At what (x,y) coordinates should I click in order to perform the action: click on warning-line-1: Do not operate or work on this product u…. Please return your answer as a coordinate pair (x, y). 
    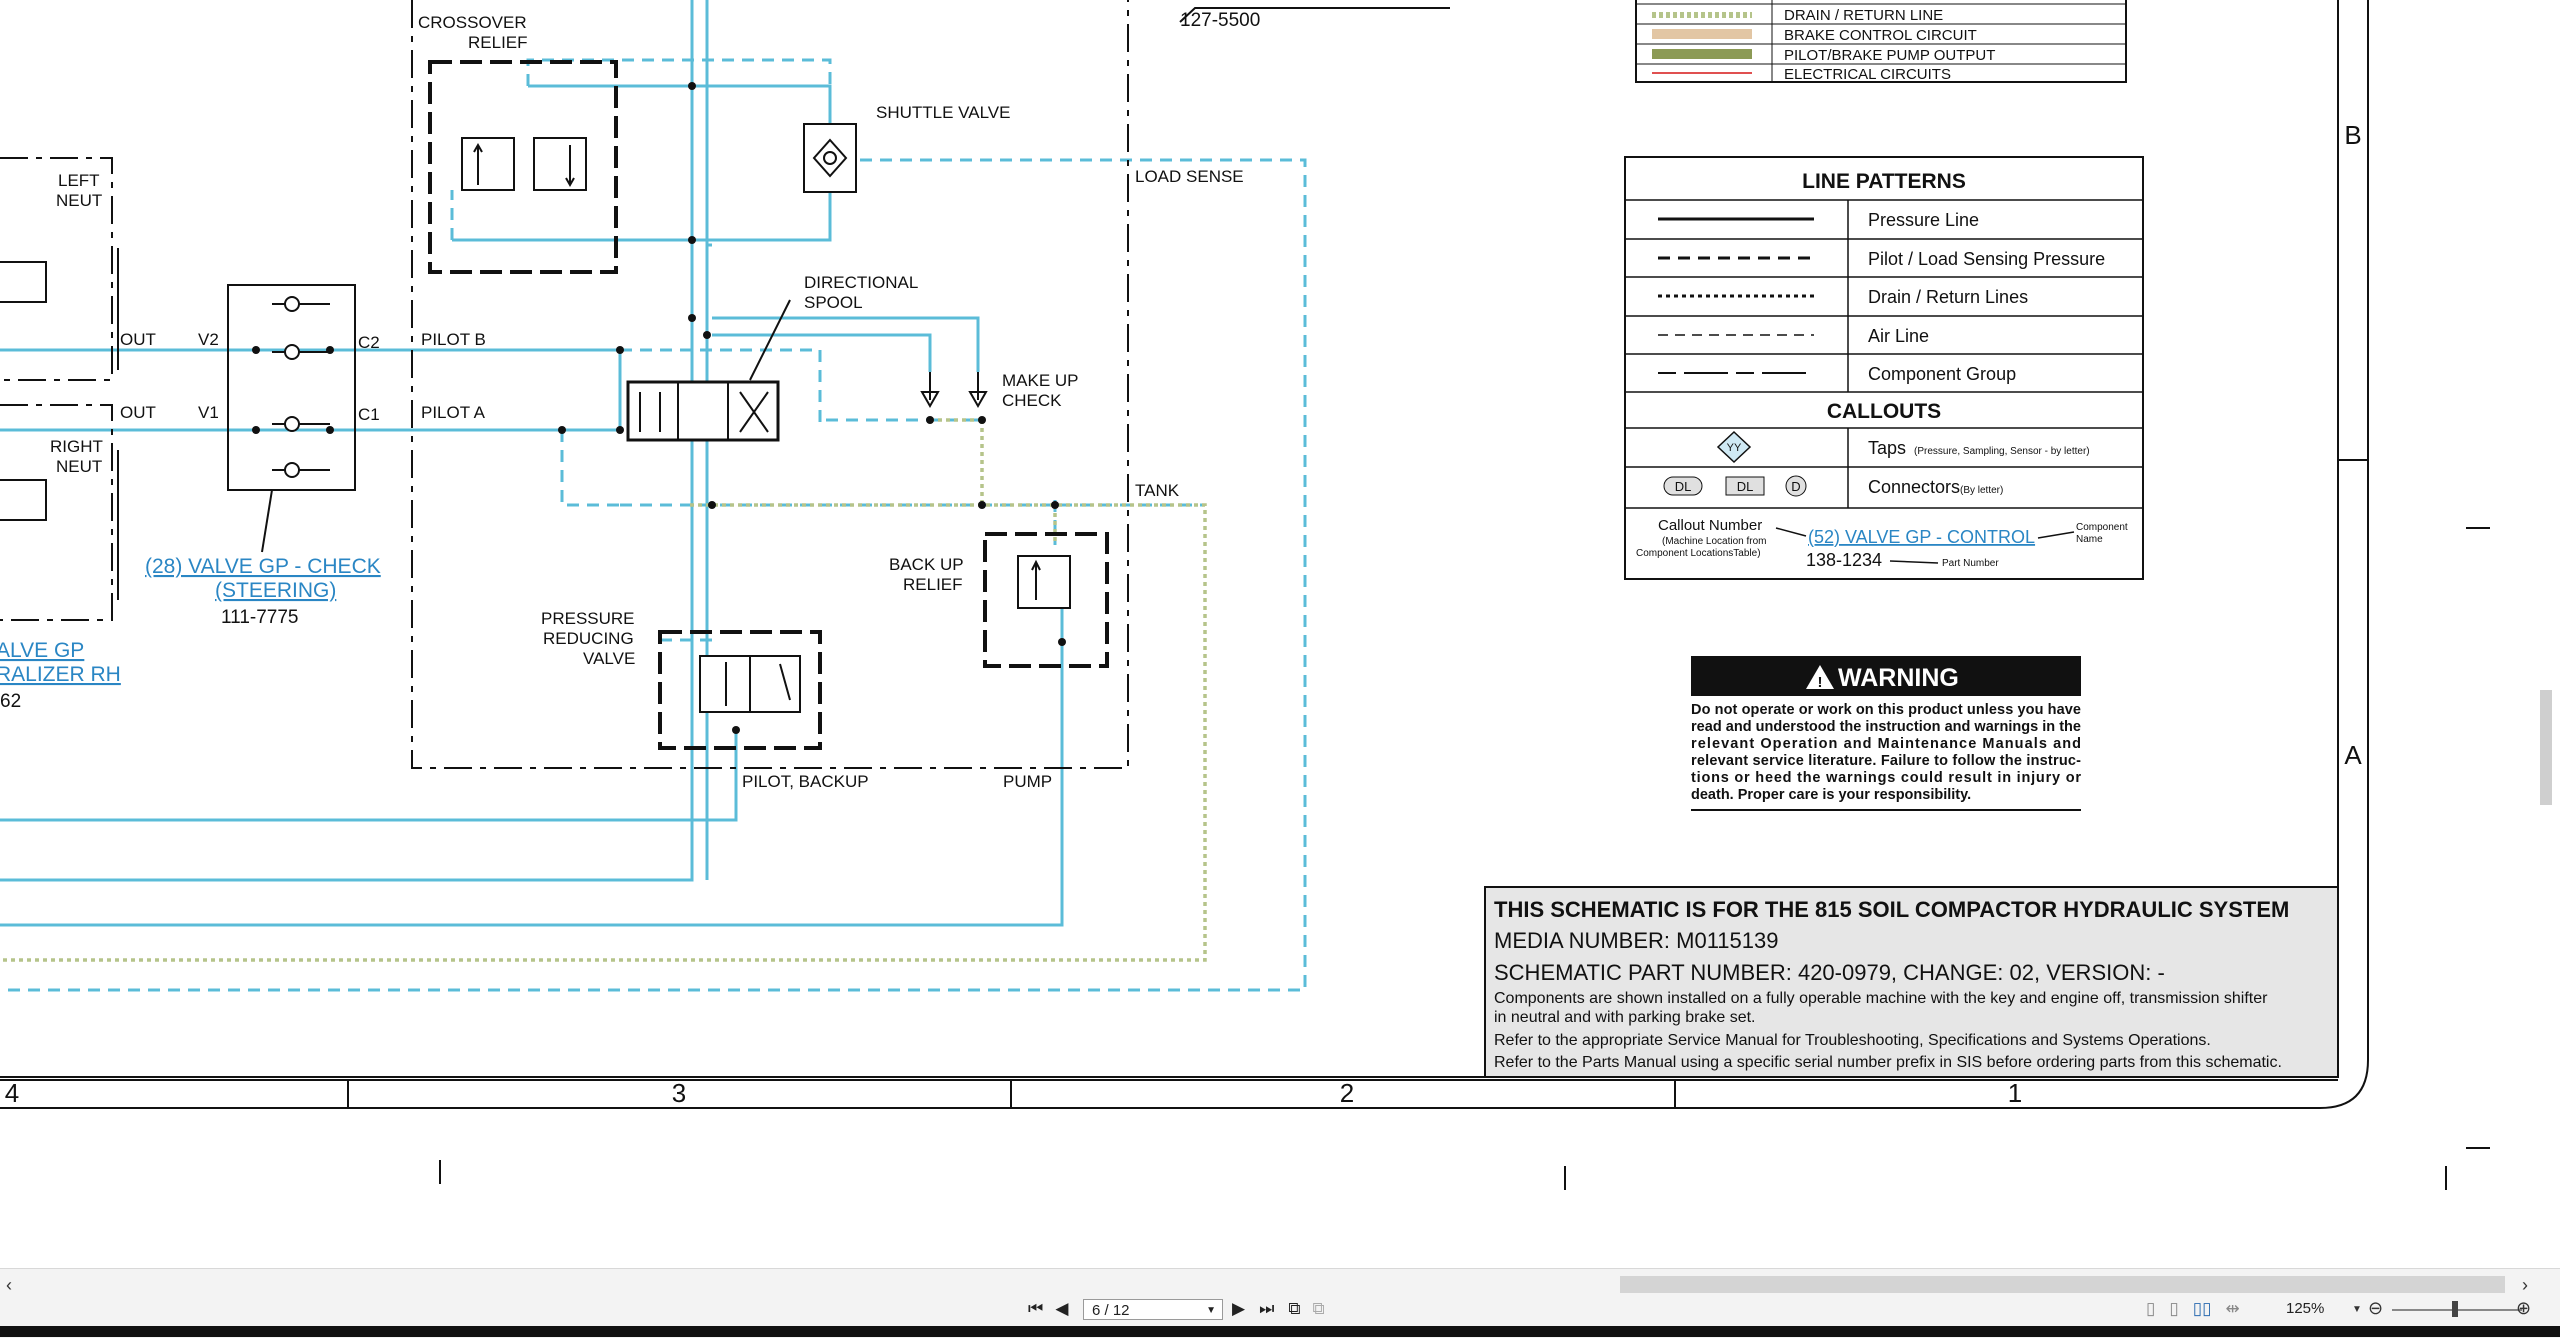
    Looking at the image, I should click on (1886, 710).